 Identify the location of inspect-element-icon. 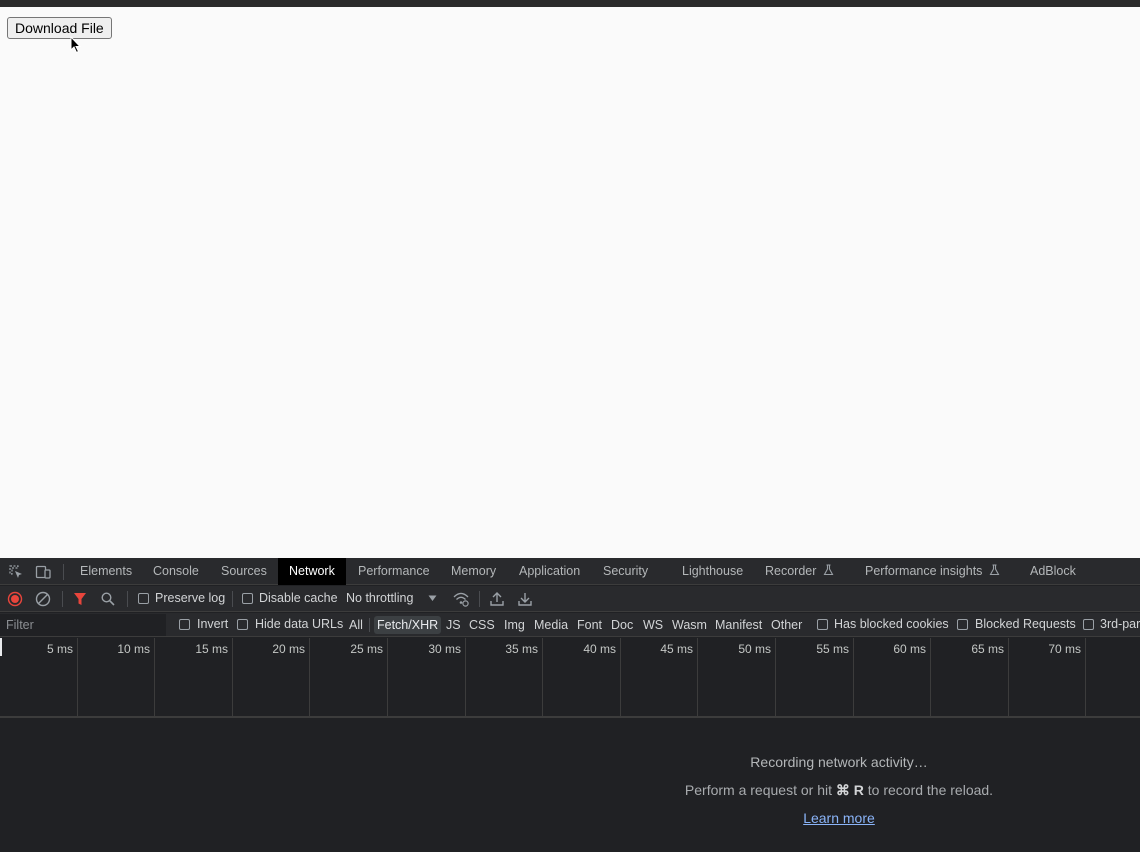
(16, 572).